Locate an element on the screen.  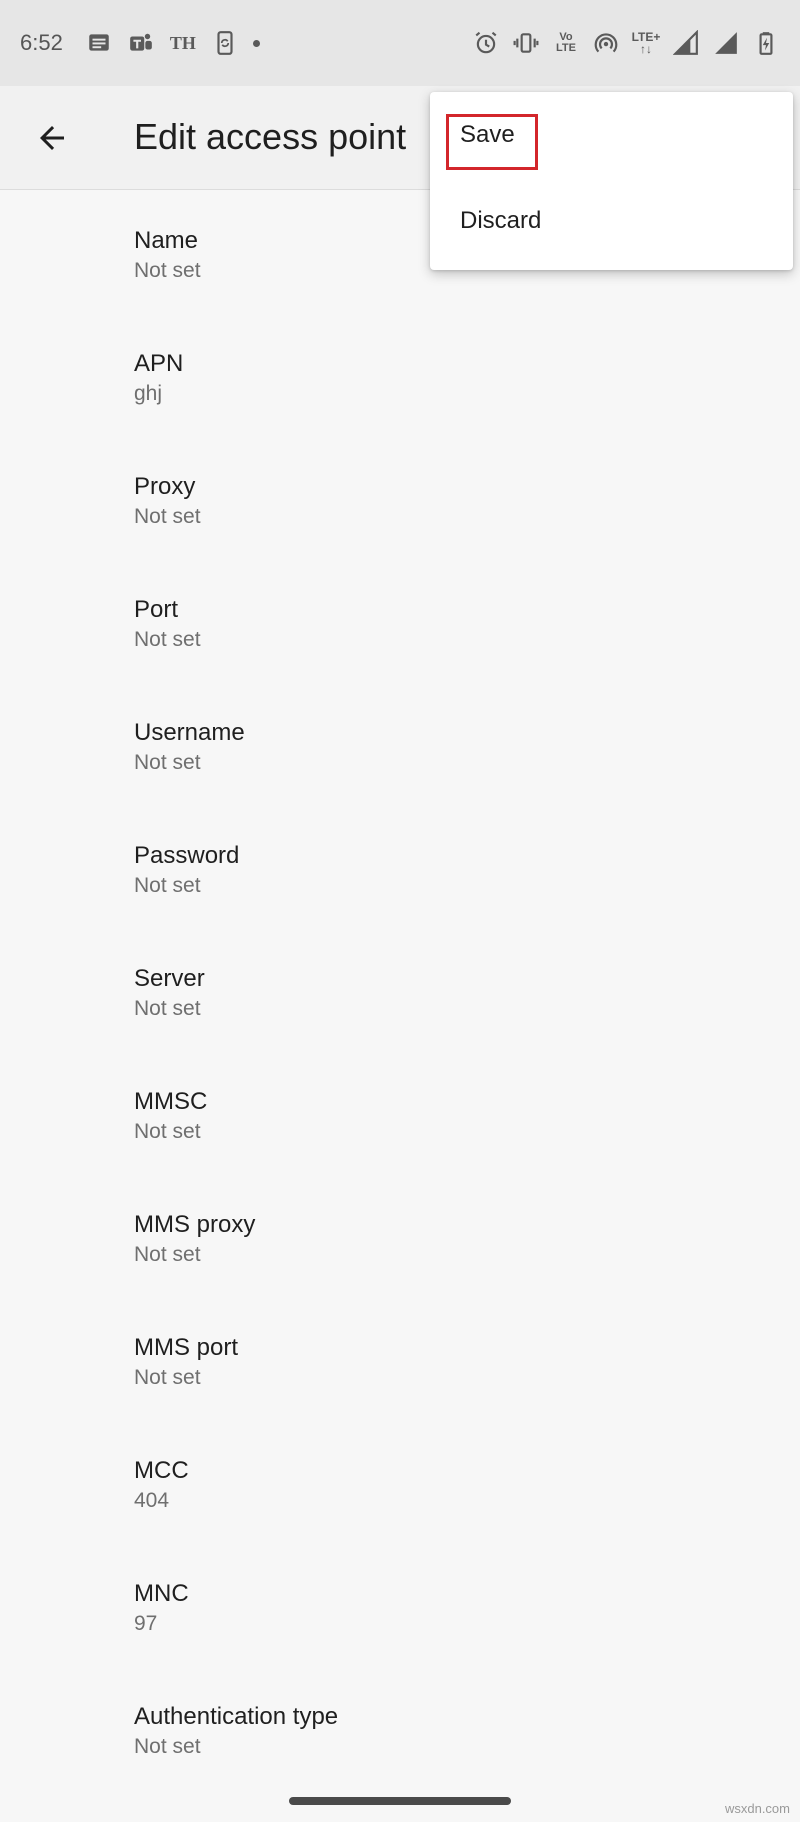
lte-plus-icon: LTE+ ↑↓ is located at coordinates (646, 43).